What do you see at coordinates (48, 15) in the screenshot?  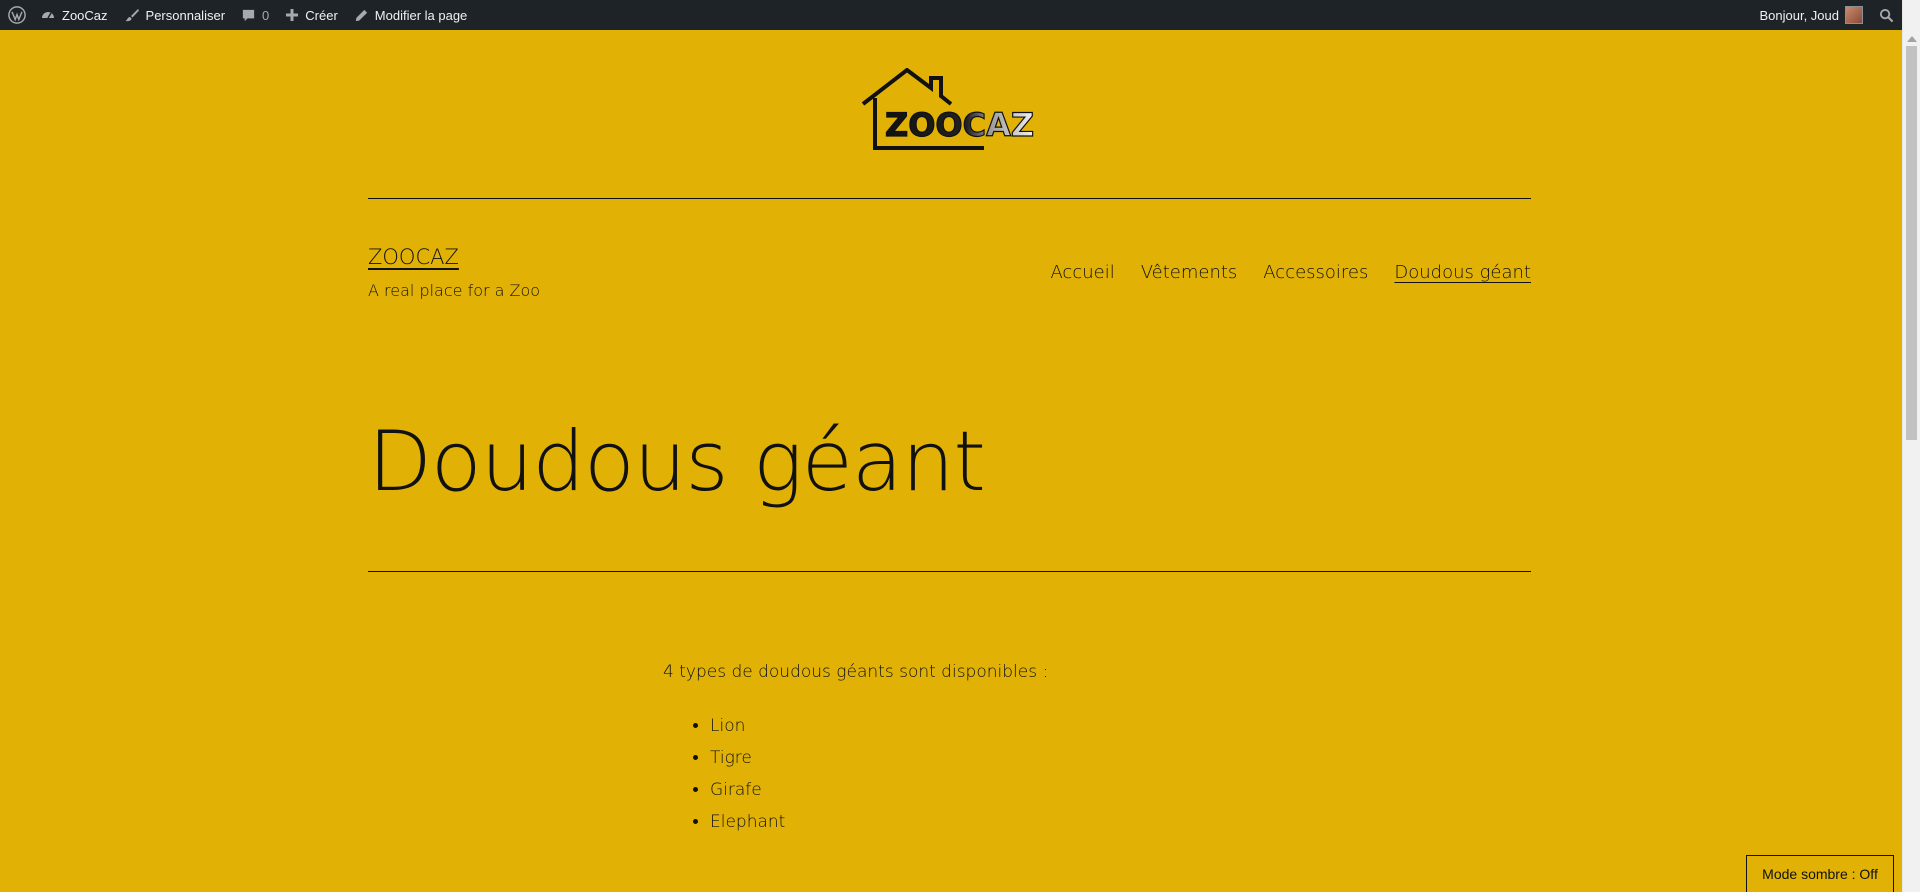 I see `dashboard-icon` at bounding box center [48, 15].